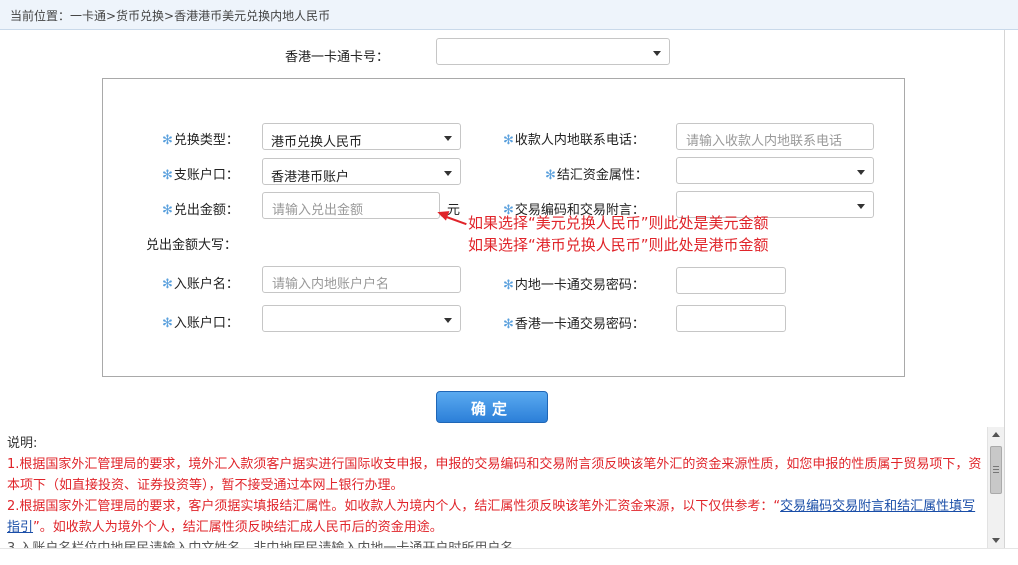 The height and width of the screenshot is (565, 1018). Describe the element at coordinates (337, 57) in the screenshot. I see `card-number-label: 香港一卡通卡号：` at that location.